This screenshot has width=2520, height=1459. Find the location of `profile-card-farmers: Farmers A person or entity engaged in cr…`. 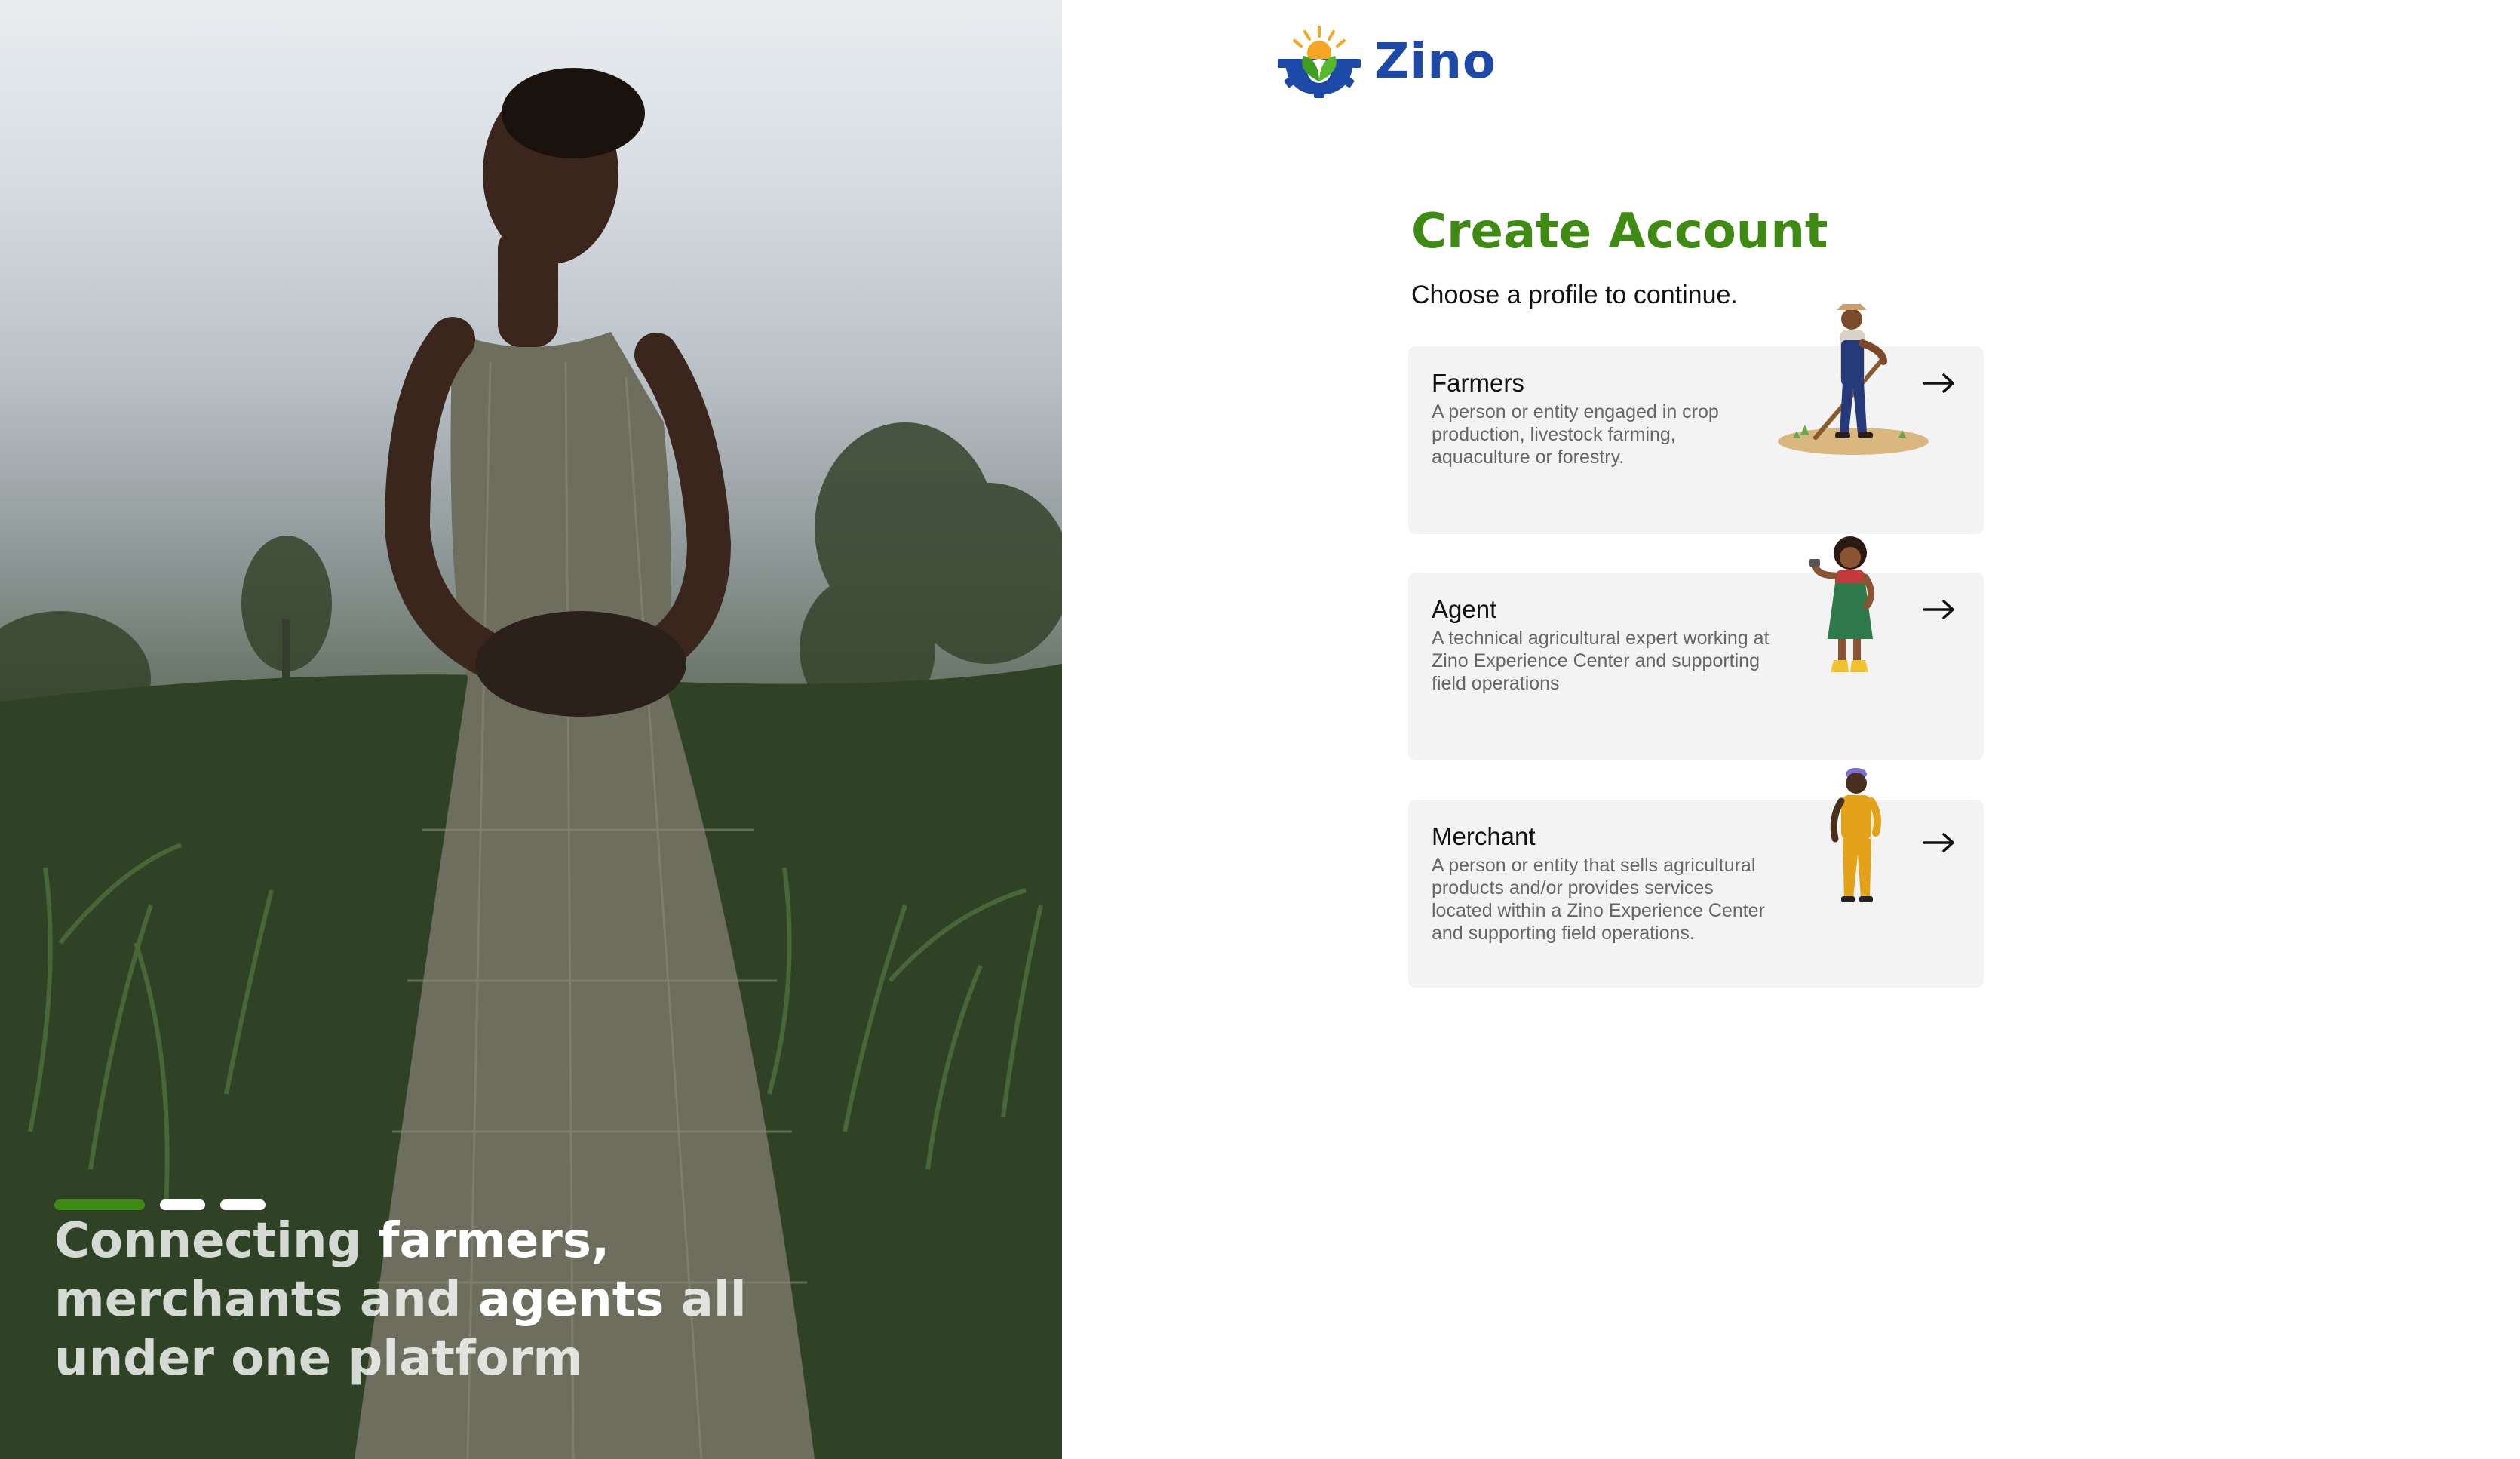

profile-card-farmers: Farmers A person or entity engaged in cr… is located at coordinates (1696, 419).